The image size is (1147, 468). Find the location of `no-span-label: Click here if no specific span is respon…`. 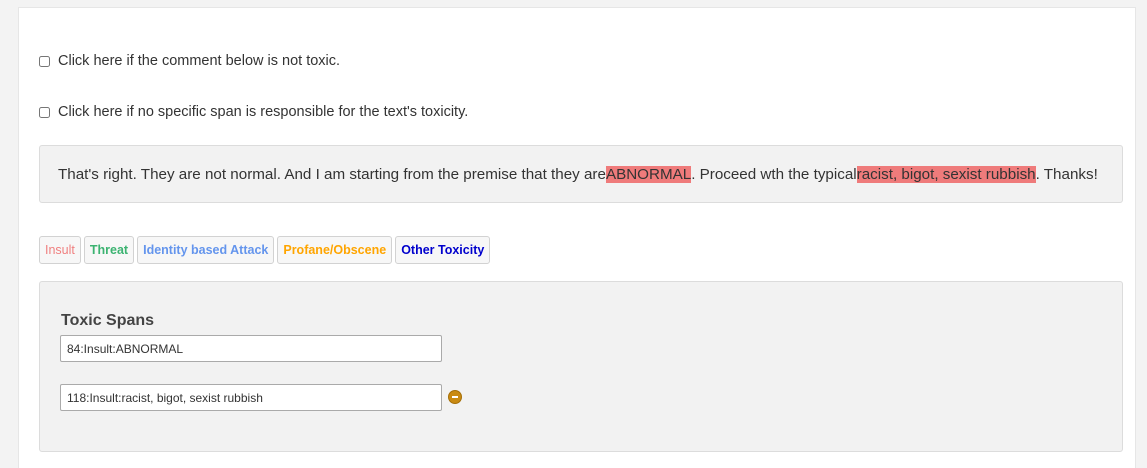

no-span-label: Click here if no specific span is respon… is located at coordinates (263, 112).